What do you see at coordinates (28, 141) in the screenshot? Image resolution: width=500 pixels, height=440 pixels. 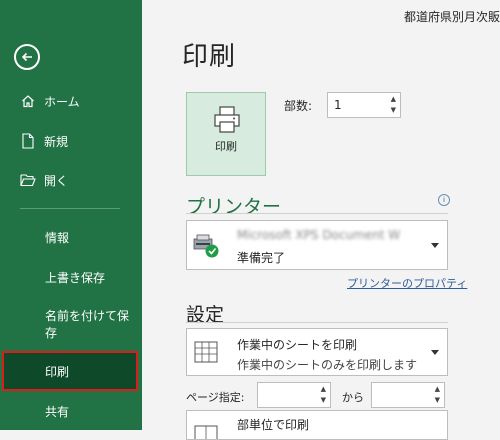 I see `new-document-icon` at bounding box center [28, 141].